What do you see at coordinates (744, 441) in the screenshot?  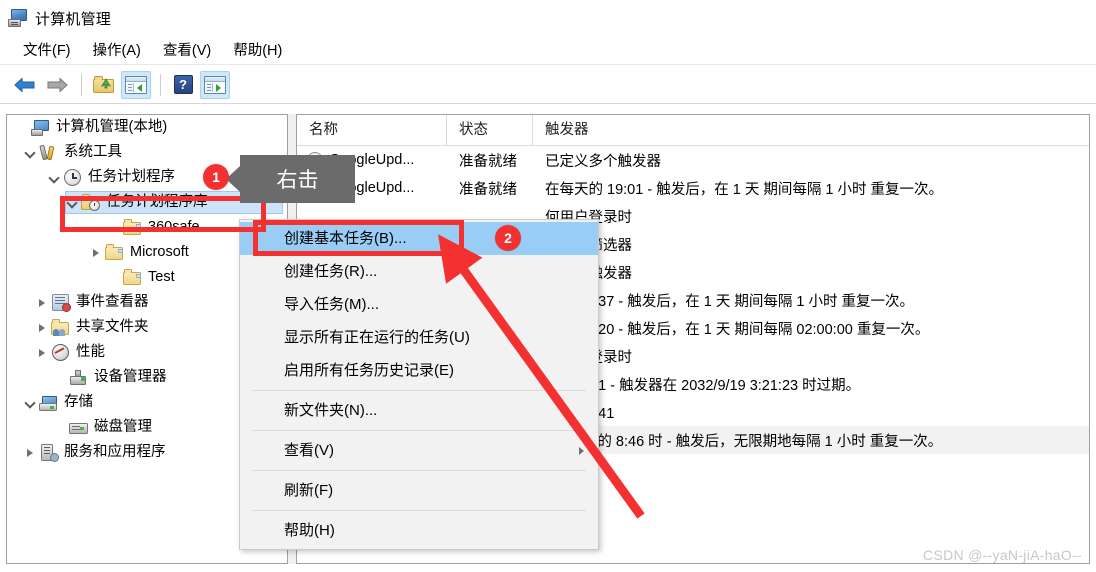 I see `task-trigger-cell: 22/9/10 的 8:46 时 - 触发后，无限期地每隔 1 小时 重复一次。` at bounding box center [744, 441].